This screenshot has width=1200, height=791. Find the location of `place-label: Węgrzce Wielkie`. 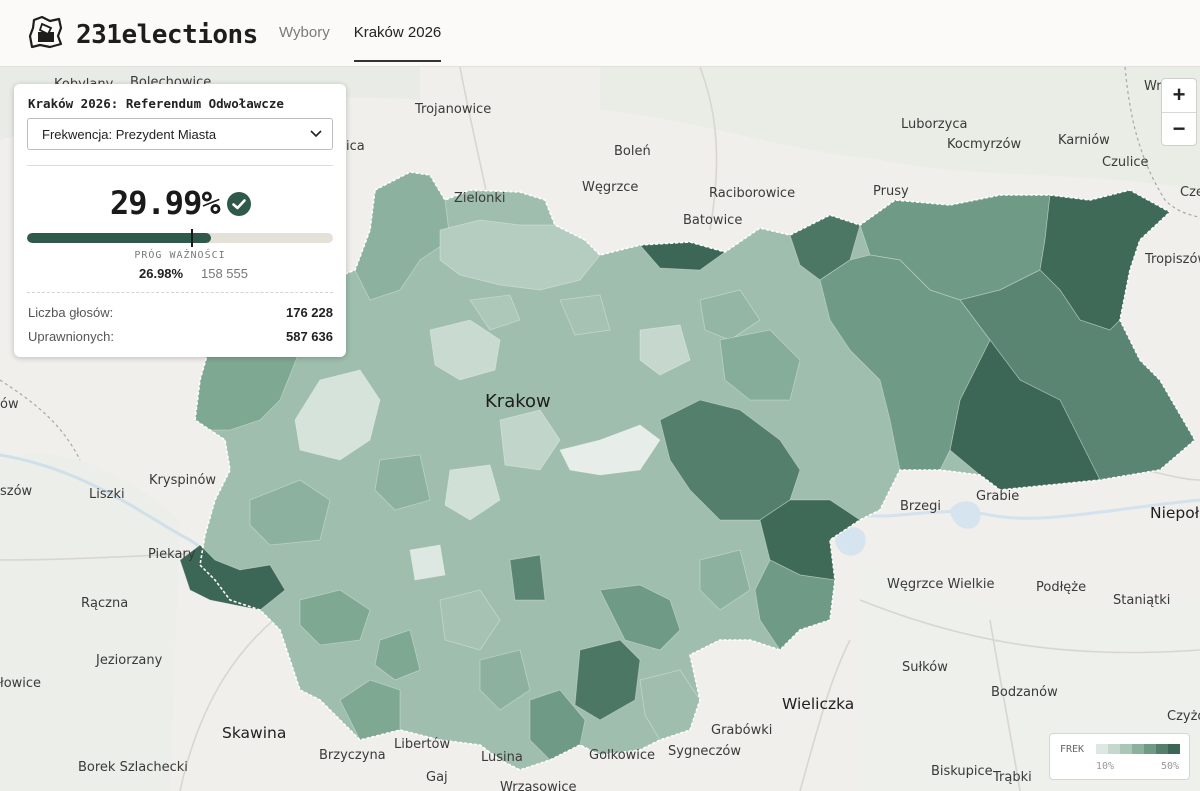

place-label: Węgrzce Wielkie is located at coordinates (940, 584).